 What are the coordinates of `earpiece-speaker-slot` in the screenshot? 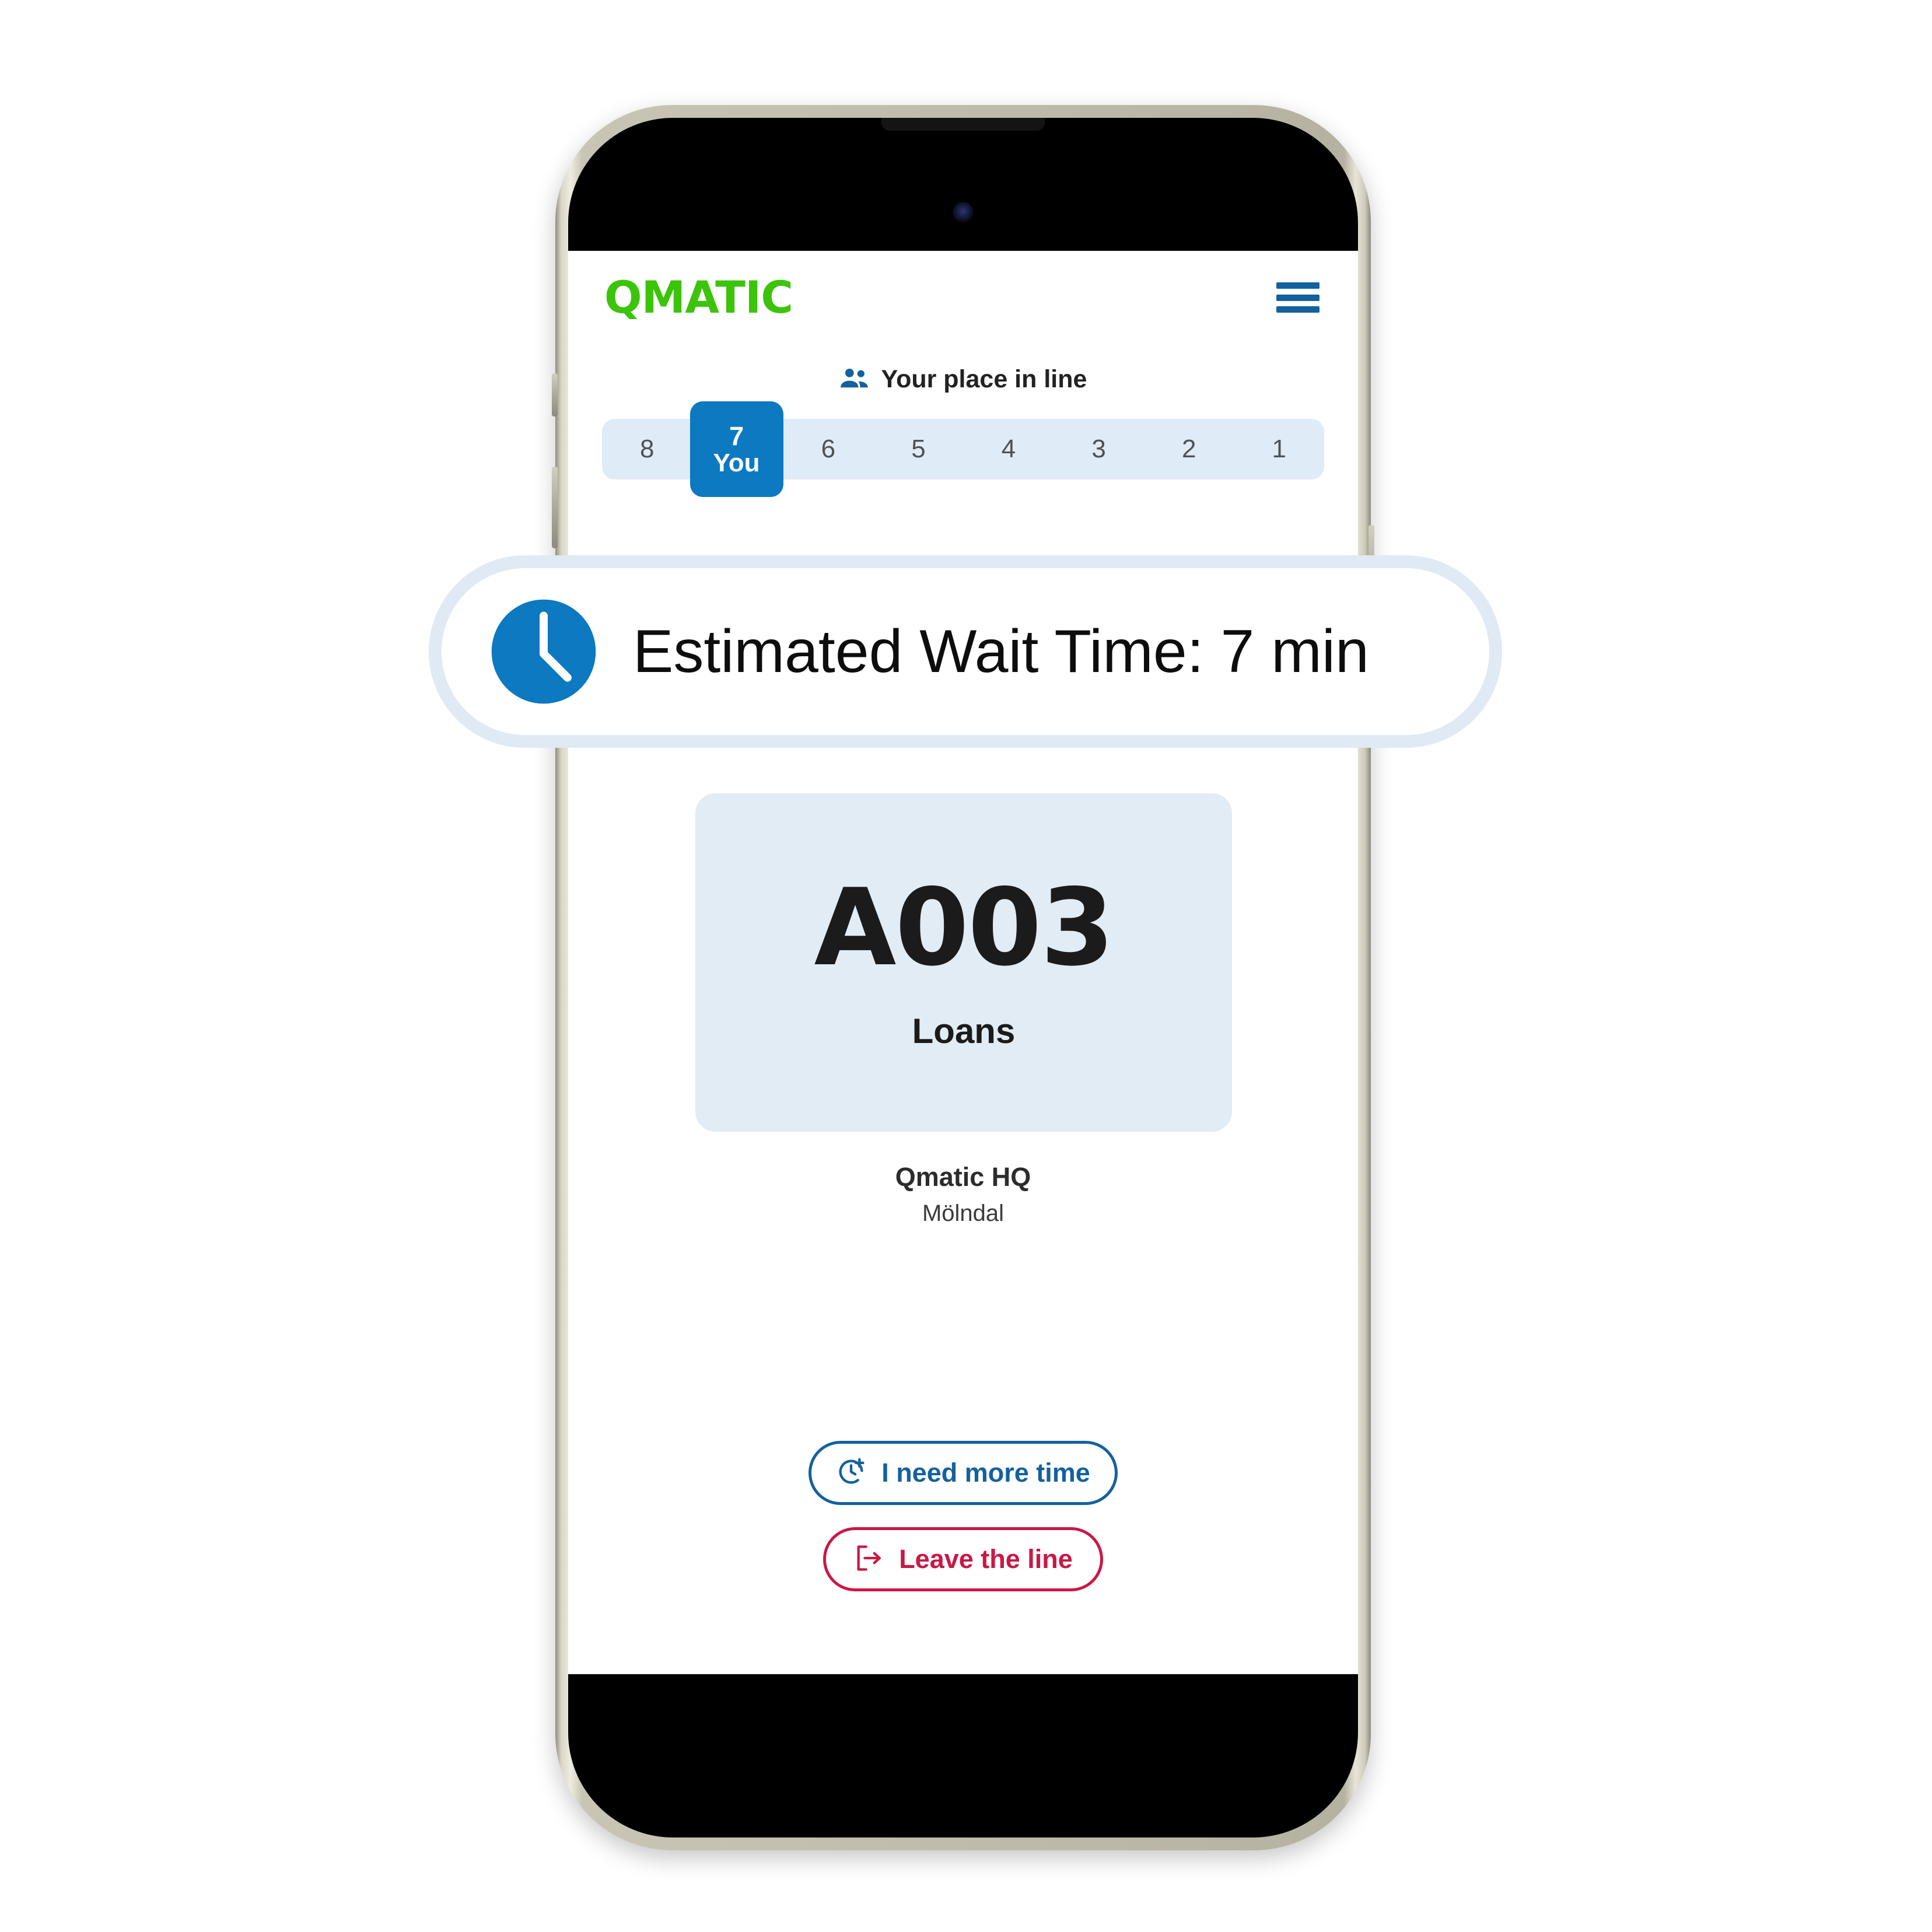 It's located at (963, 124).